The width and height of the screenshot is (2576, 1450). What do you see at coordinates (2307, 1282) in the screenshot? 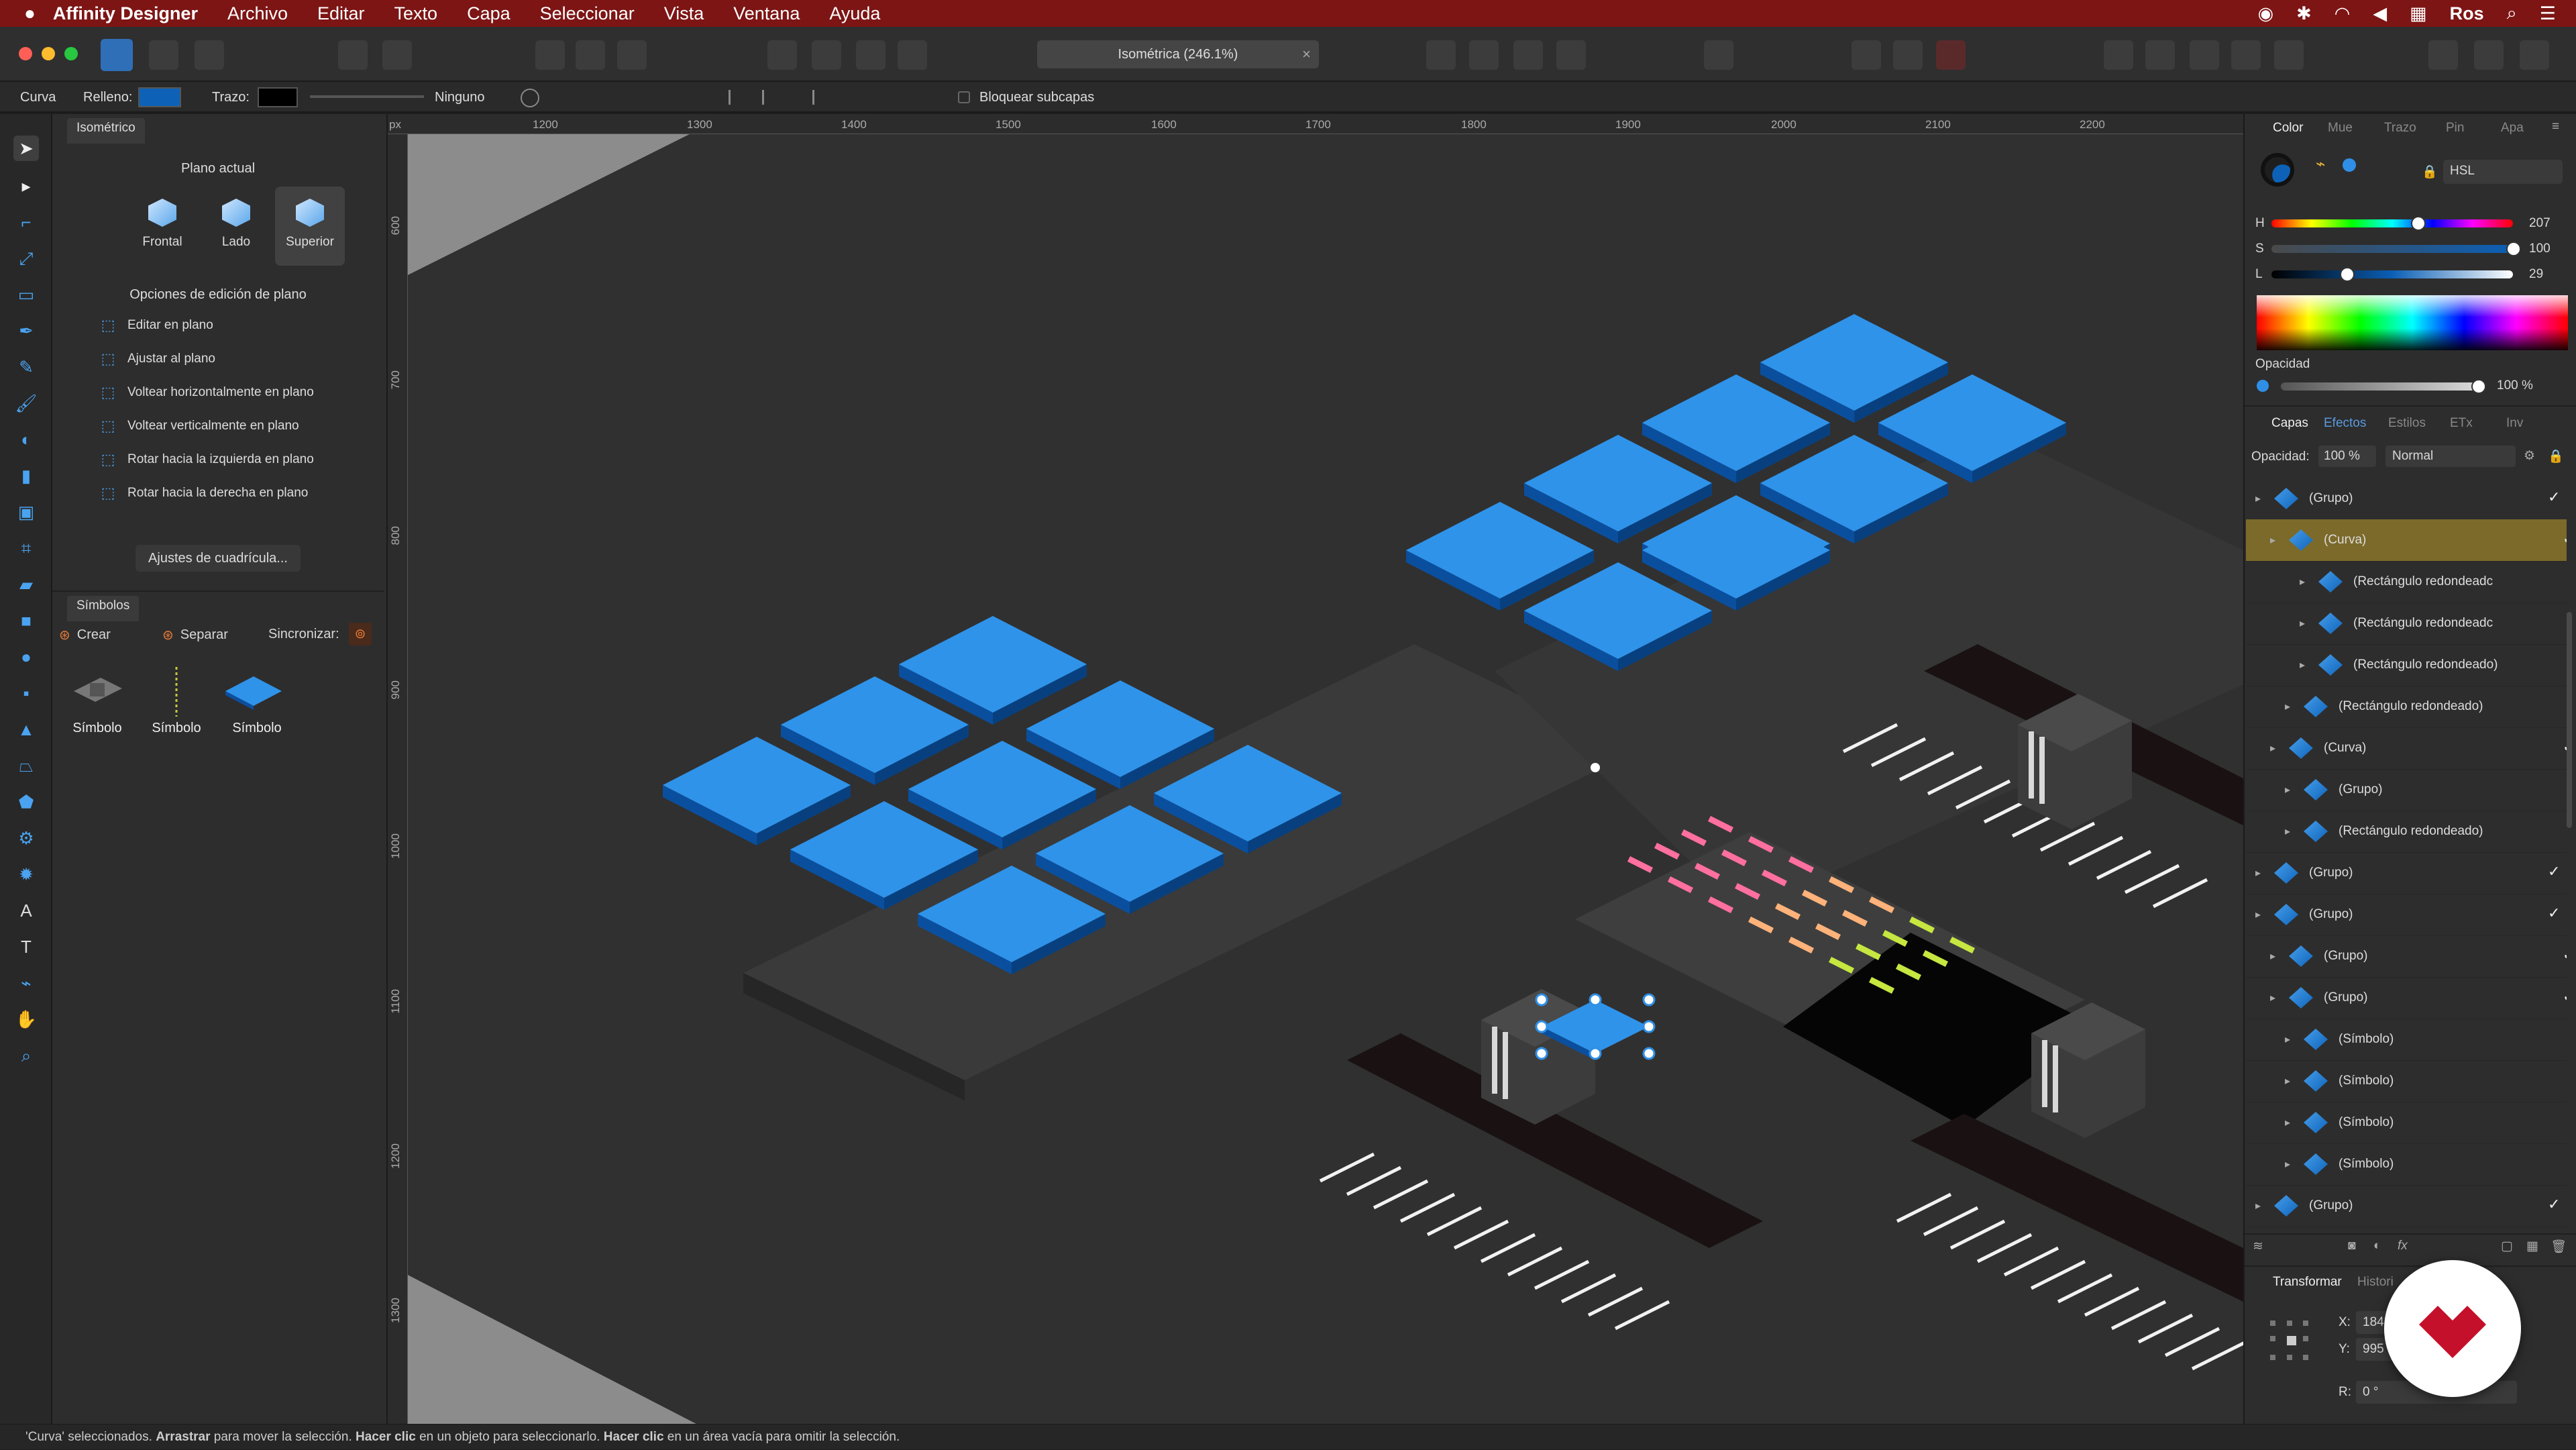
I see `tab-transform: Transformar` at bounding box center [2307, 1282].